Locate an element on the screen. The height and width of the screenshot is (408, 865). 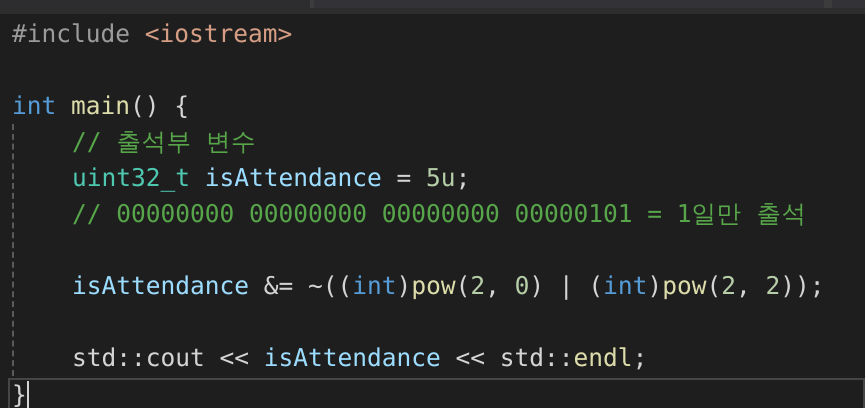
code-line: int main() { is located at coordinates (101, 106).